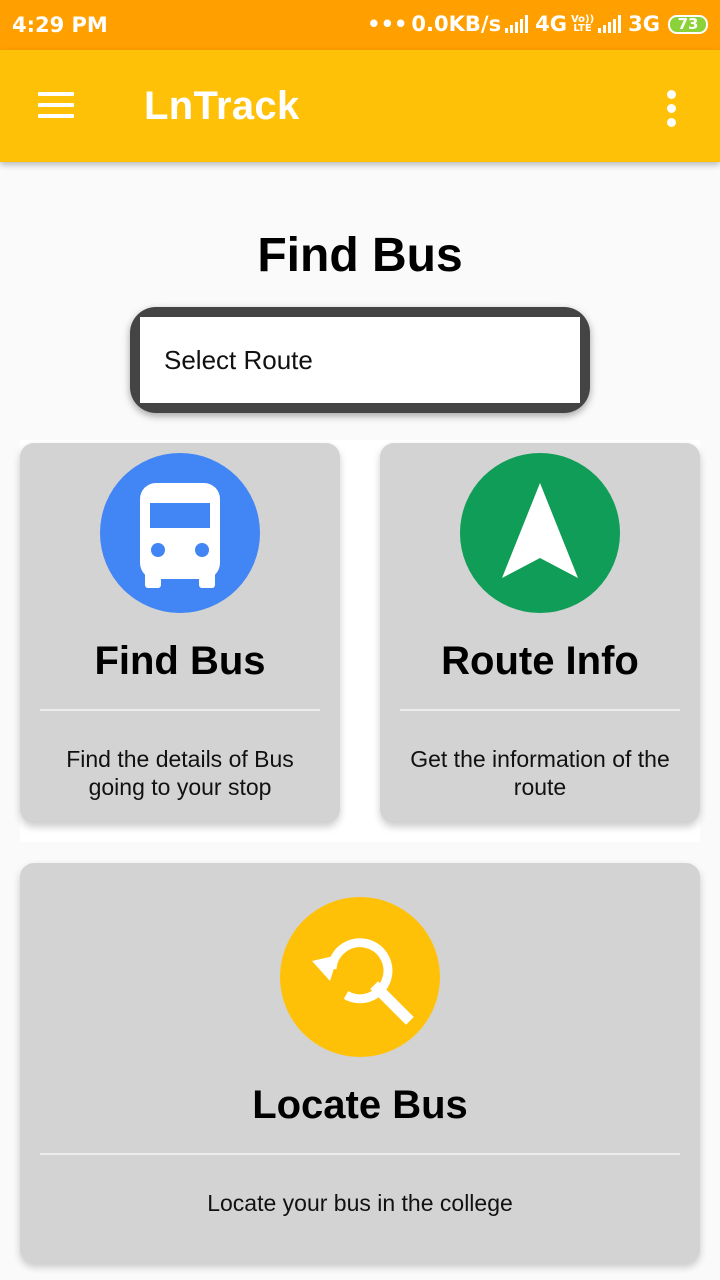 This screenshot has height=1280, width=720. Describe the element at coordinates (644, 24) in the screenshot. I see `network-type-3g: 3G` at that location.